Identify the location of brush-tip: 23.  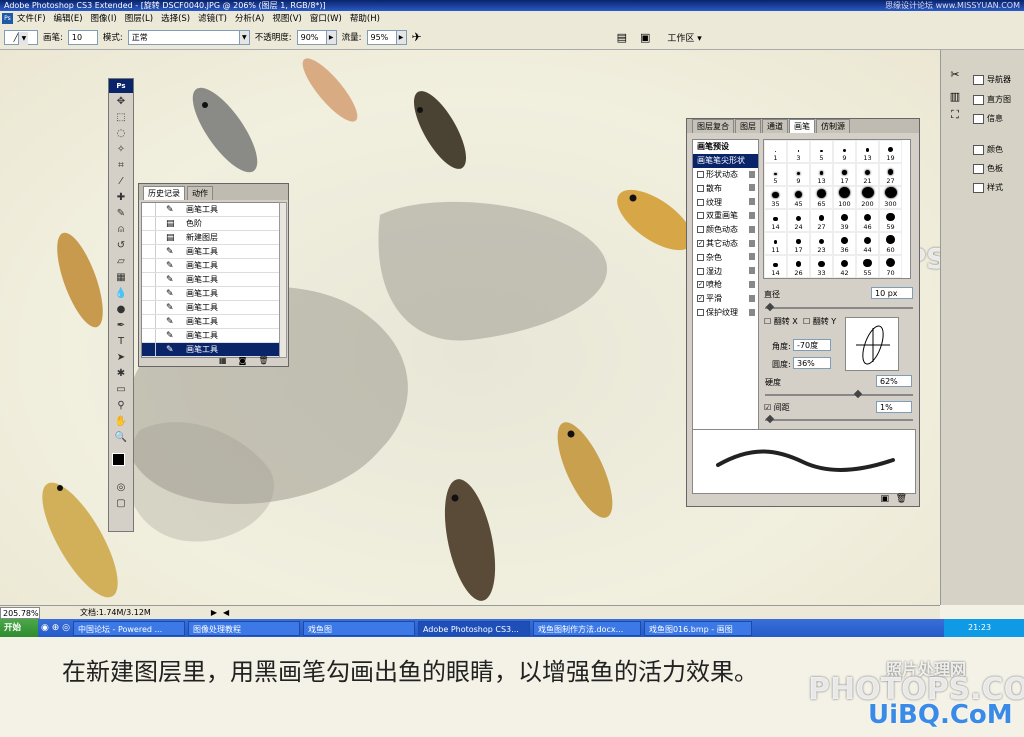
(821, 243).